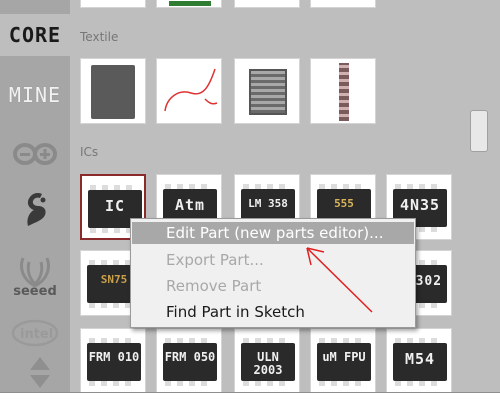  What do you see at coordinates (273, 312) in the screenshot?
I see `menu-item-find-part: Find Part in Sketch` at bounding box center [273, 312].